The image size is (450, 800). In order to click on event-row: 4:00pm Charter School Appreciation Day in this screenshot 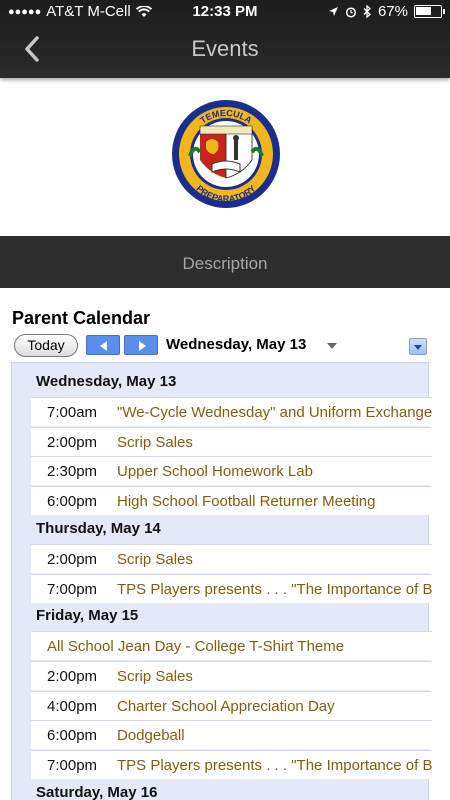, I will do `click(231, 705)`.